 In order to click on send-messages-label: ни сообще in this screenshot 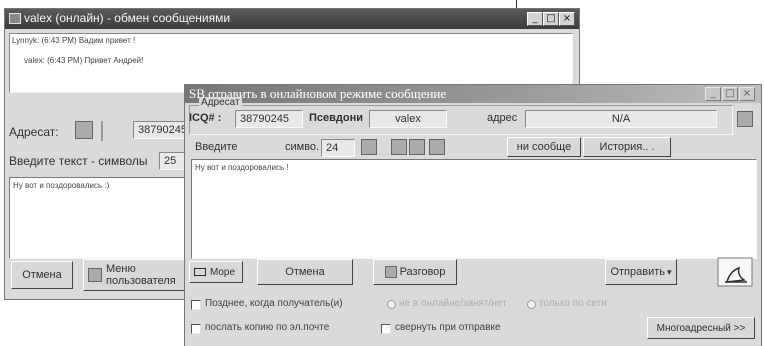, I will do `click(544, 147)`.